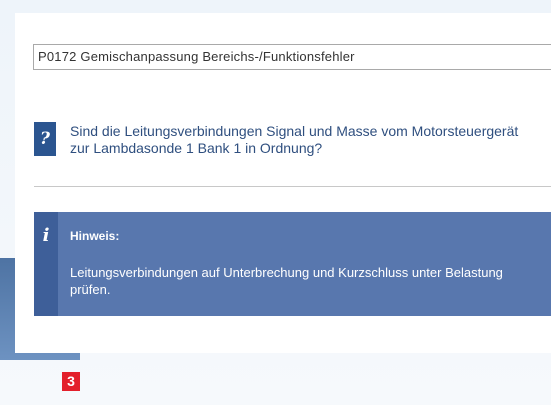 The height and width of the screenshot is (405, 551). I want to click on info-icon: i, so click(46, 235).